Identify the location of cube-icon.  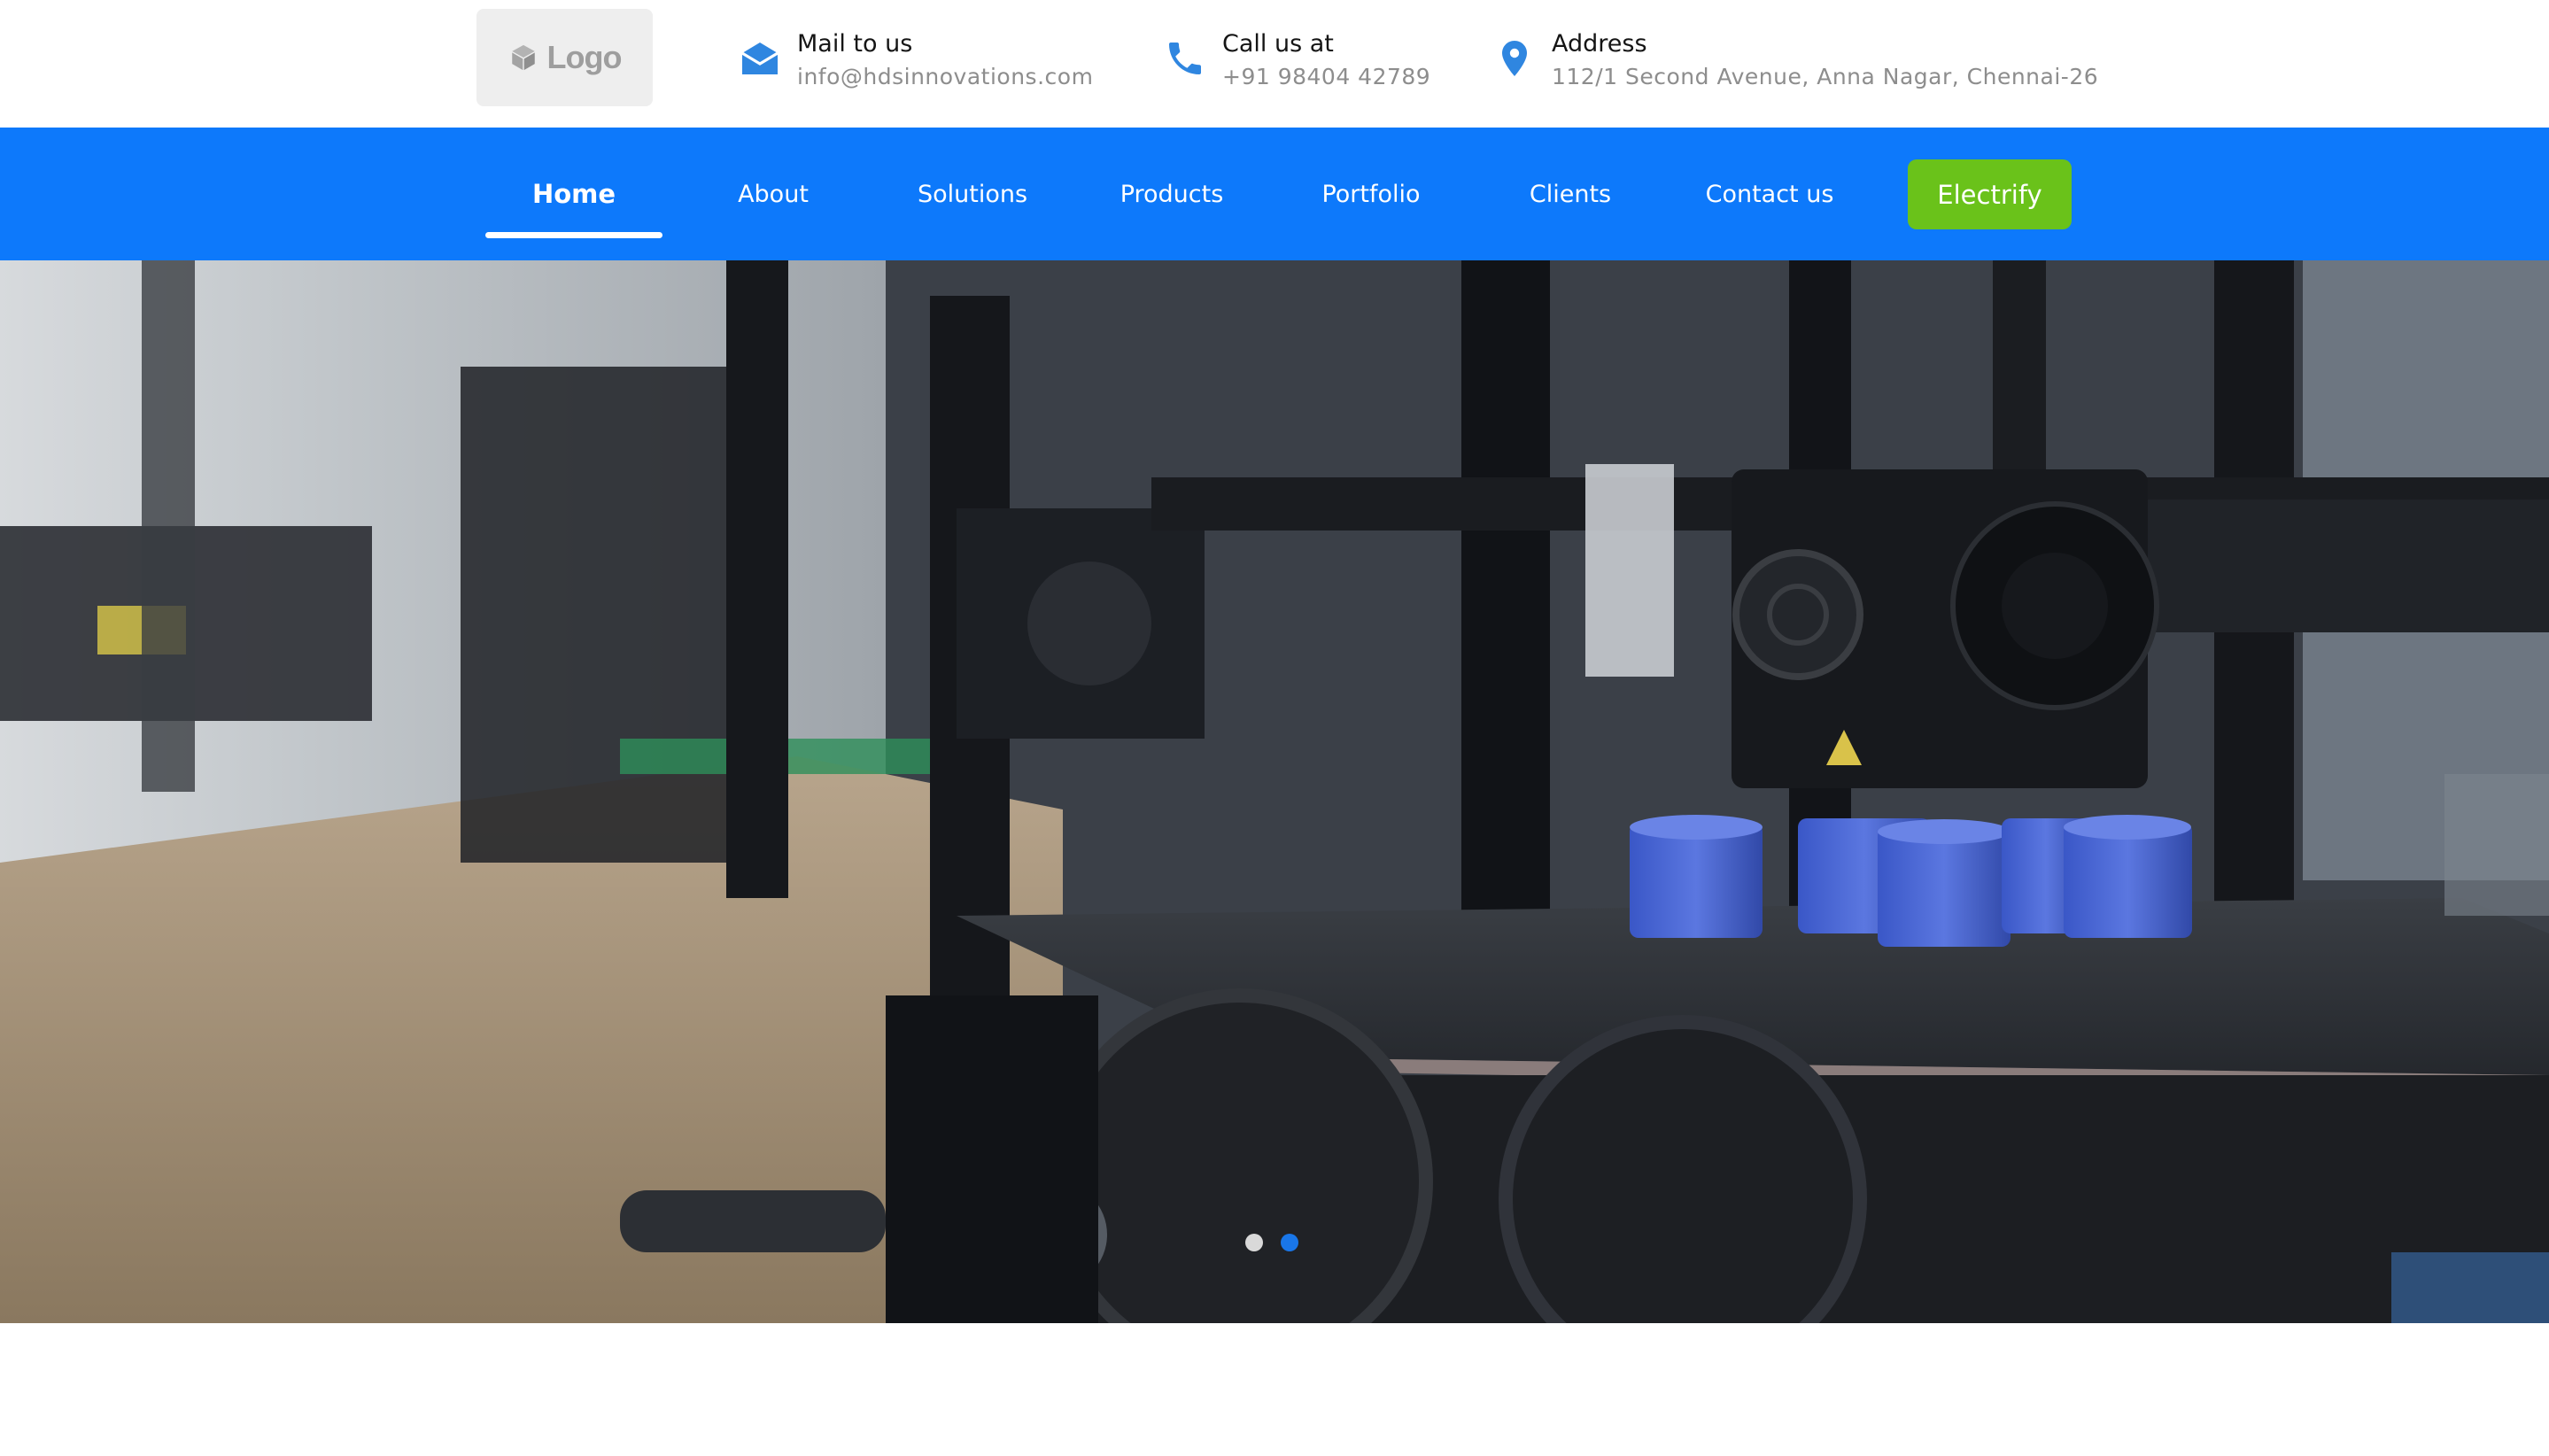
(523, 58).